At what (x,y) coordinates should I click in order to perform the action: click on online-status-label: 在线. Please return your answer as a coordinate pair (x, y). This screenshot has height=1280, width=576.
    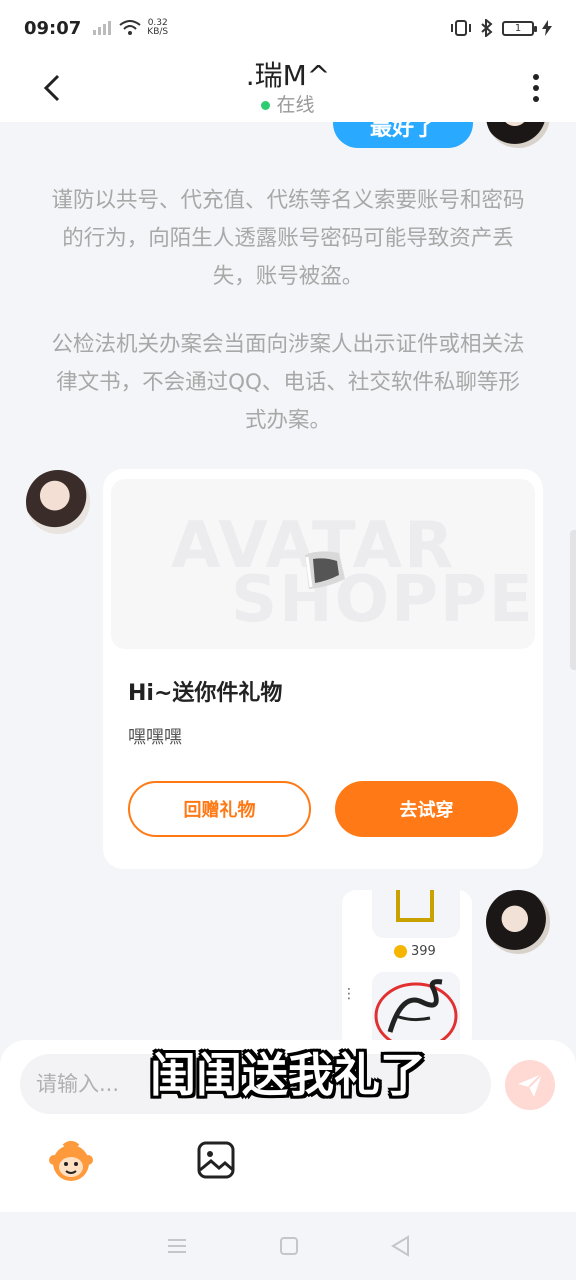
    Looking at the image, I should click on (295, 105).